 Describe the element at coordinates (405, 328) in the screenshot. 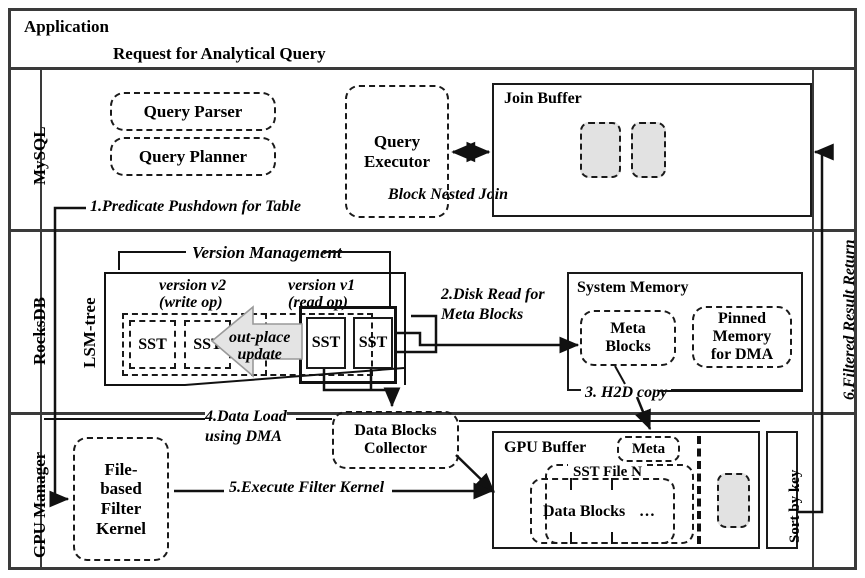

I see `lsm-box-right` at that location.